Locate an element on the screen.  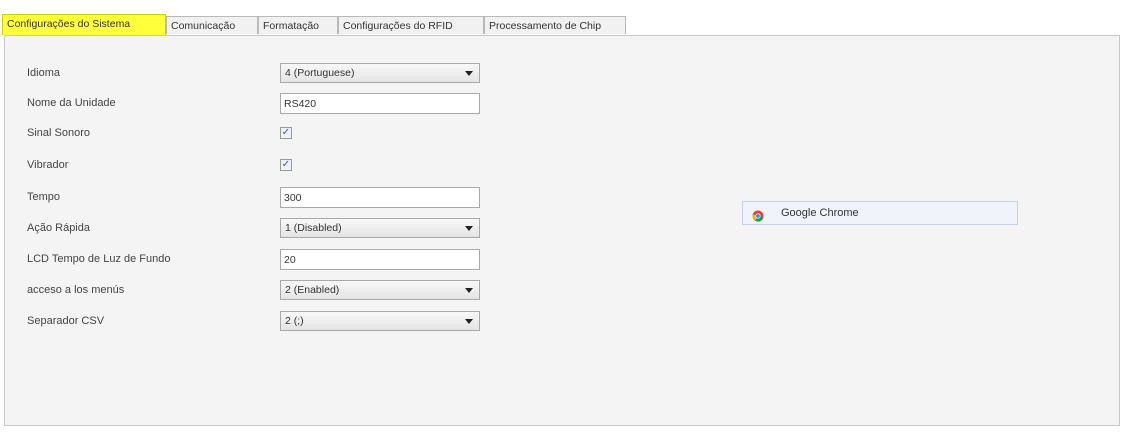
separador-csv-value: 2 (;) is located at coordinates (294, 321).